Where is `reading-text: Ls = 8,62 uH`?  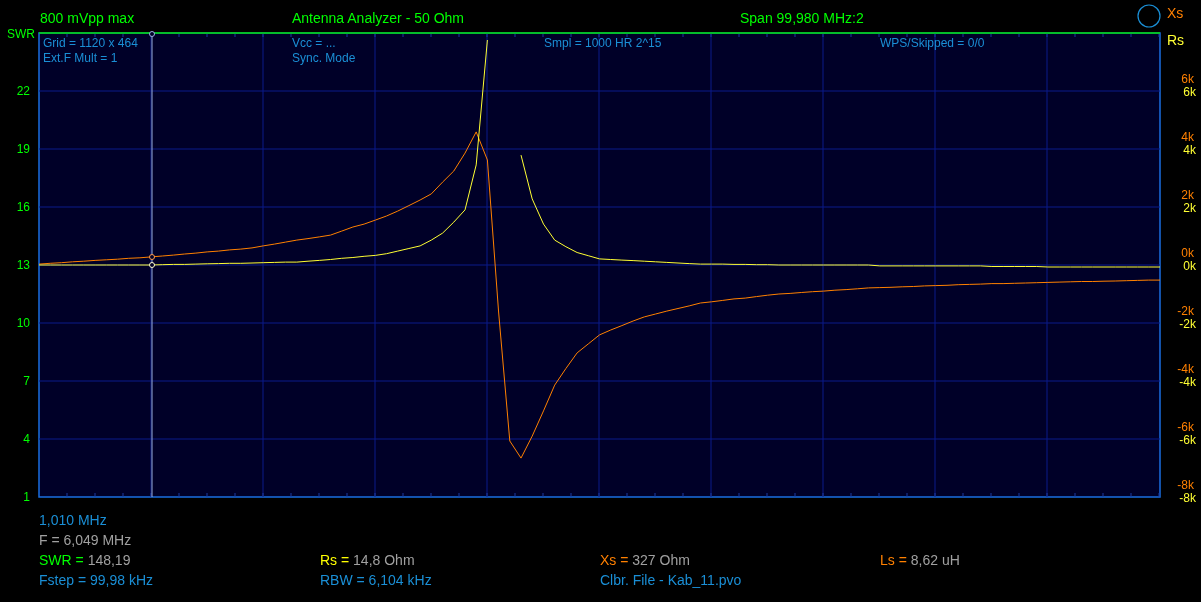
reading-text: Ls = 8,62 uH is located at coordinates (920, 560).